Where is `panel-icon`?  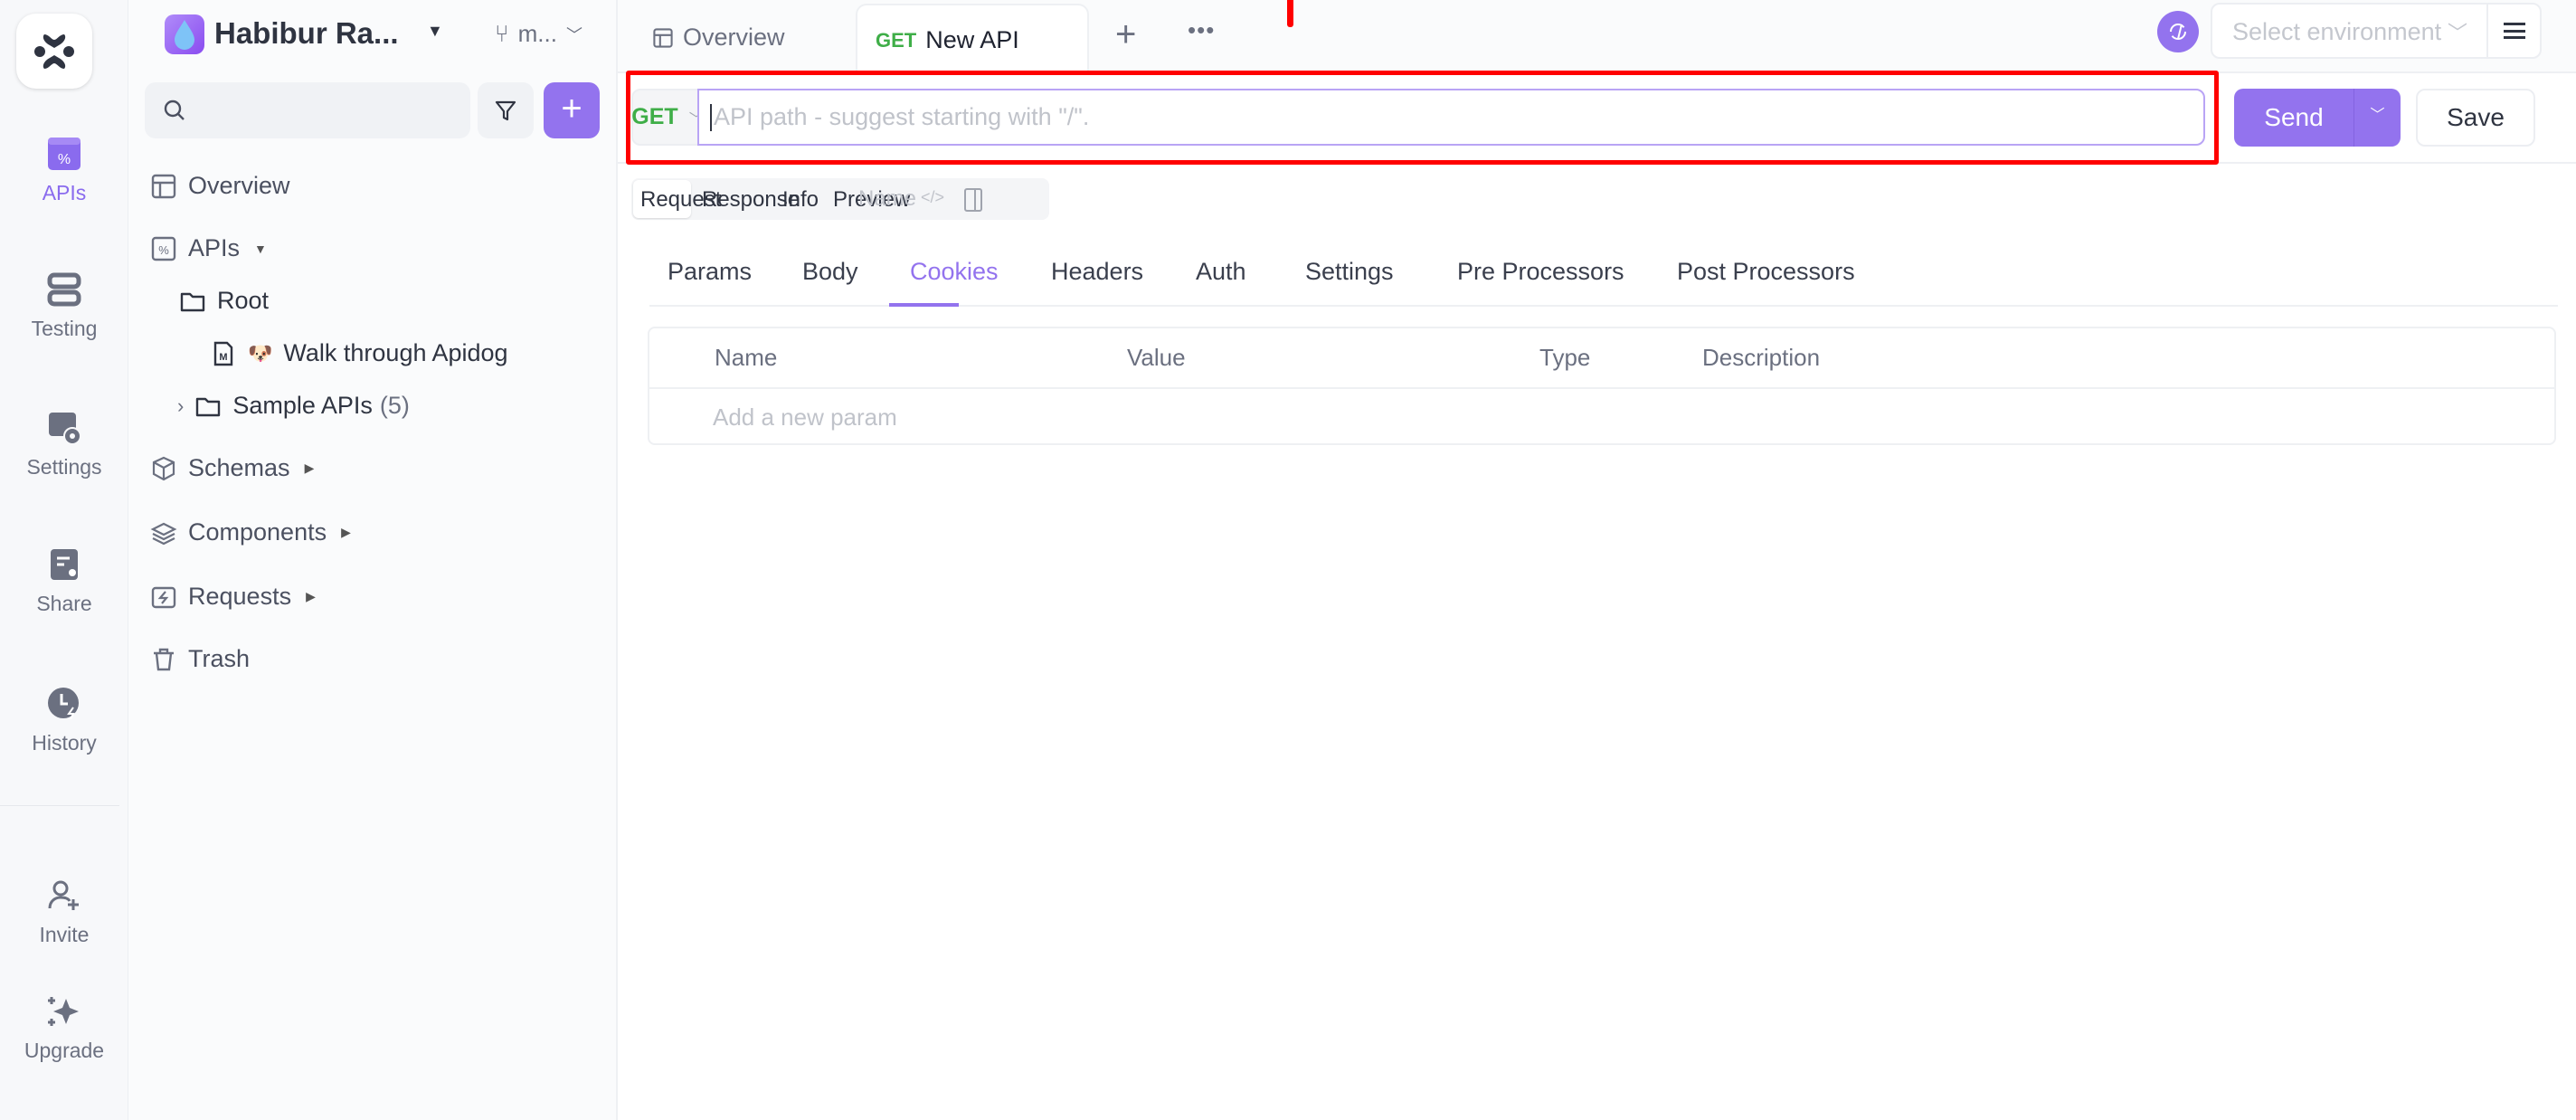 panel-icon is located at coordinates (975, 200).